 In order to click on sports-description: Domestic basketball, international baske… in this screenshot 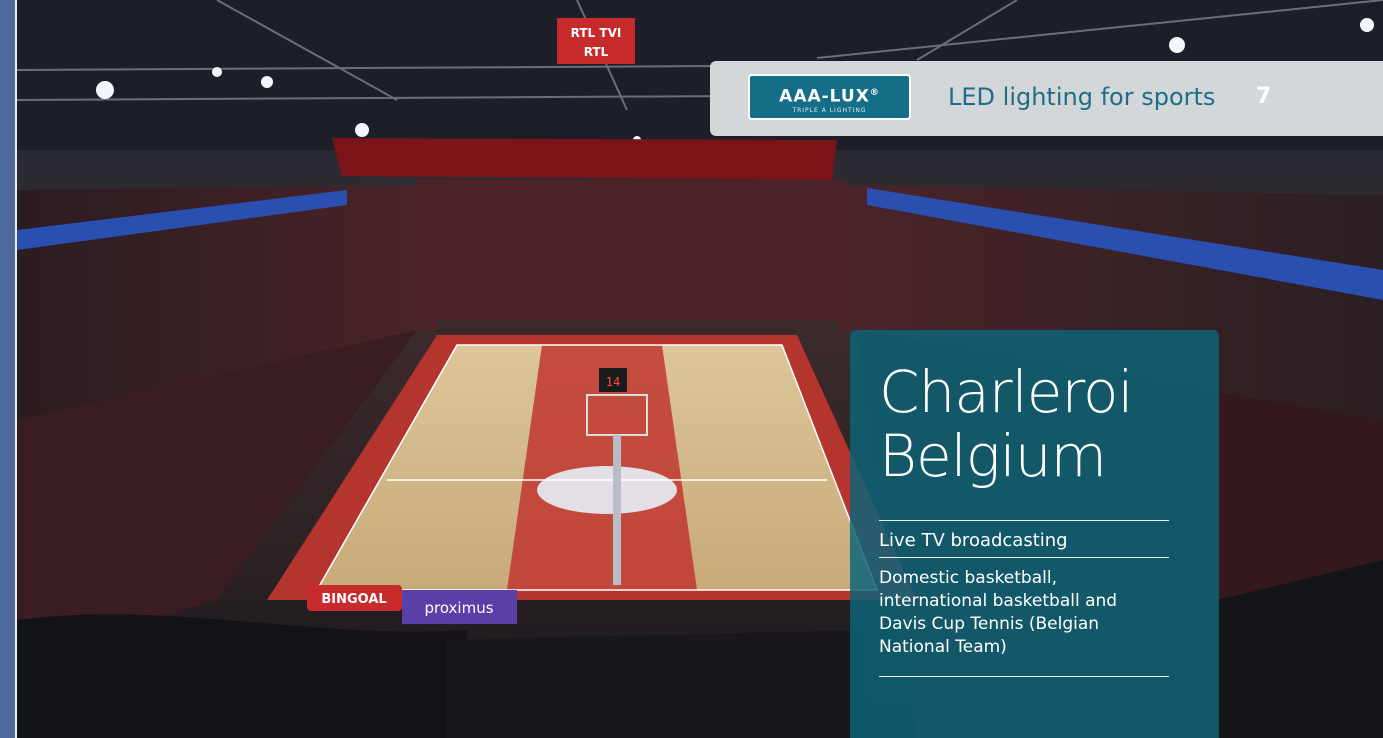, I will do `click(998, 612)`.